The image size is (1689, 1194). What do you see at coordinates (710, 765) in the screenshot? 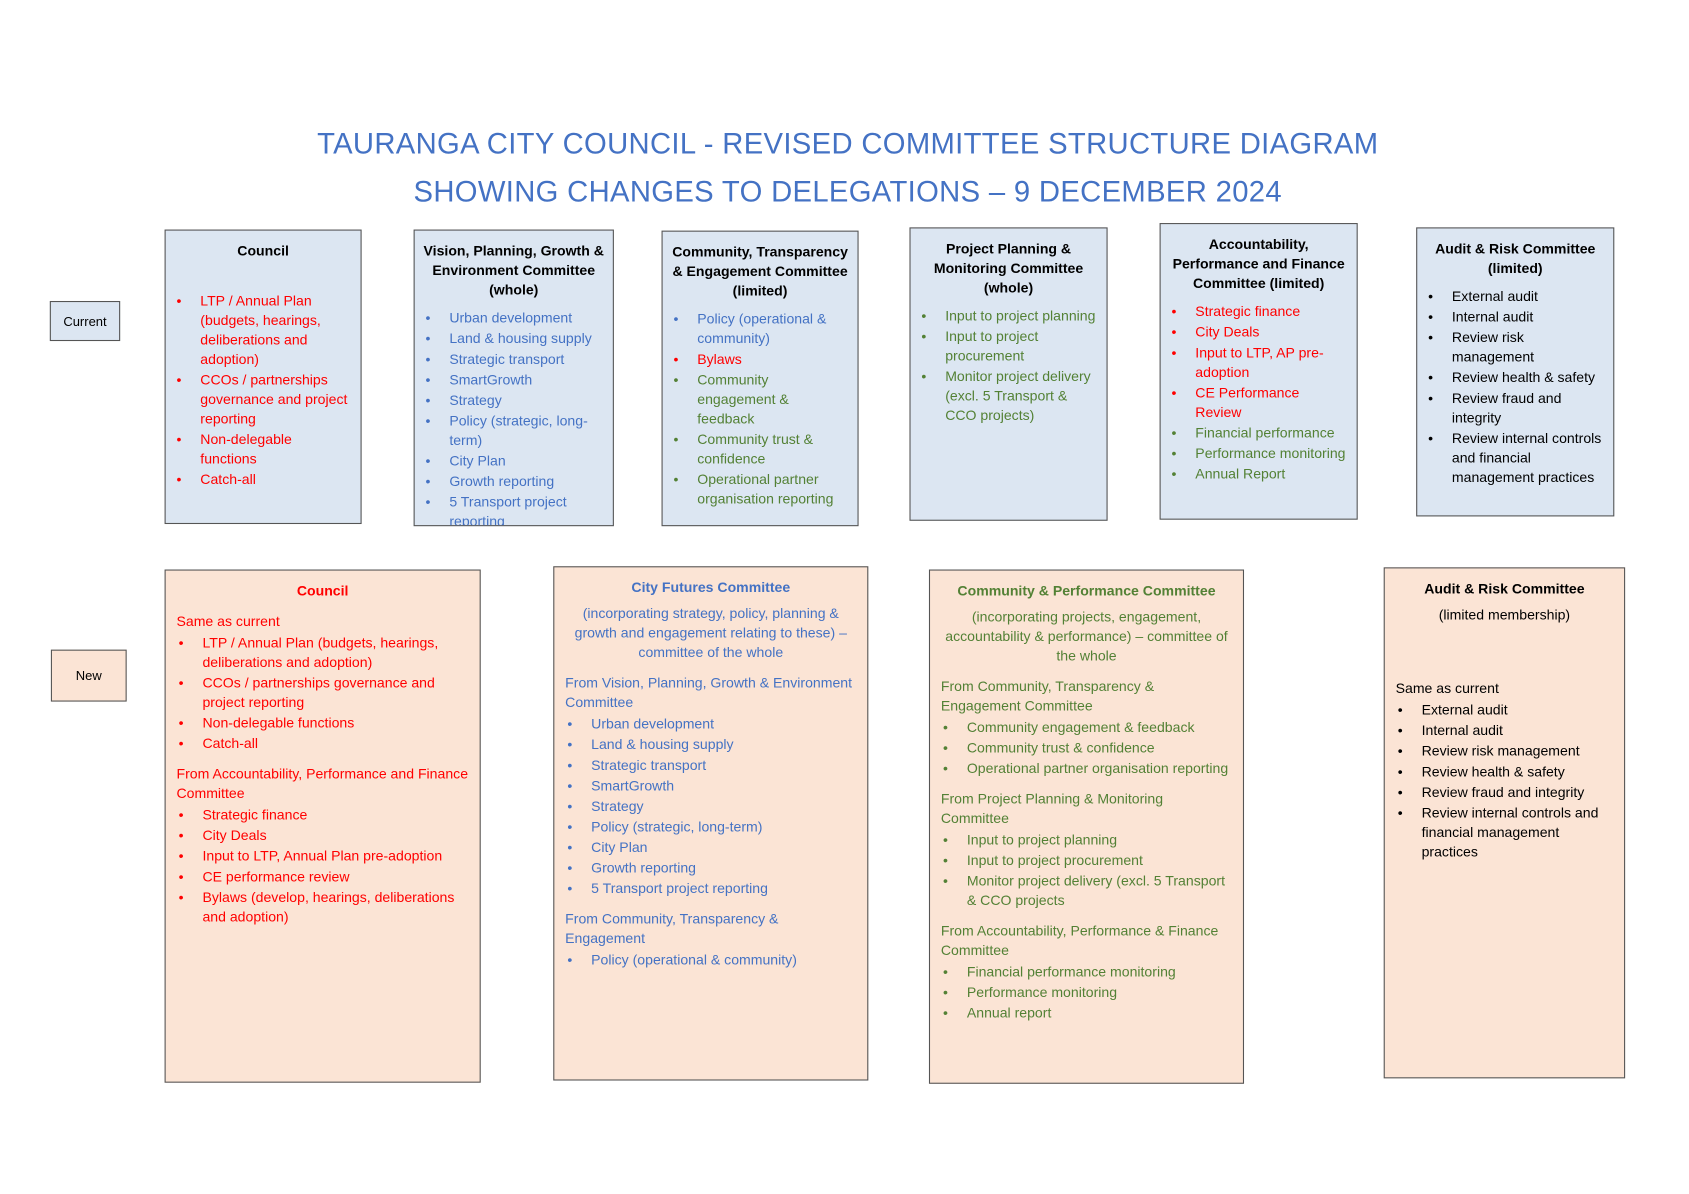
I see `list-item: • Strategic transport` at bounding box center [710, 765].